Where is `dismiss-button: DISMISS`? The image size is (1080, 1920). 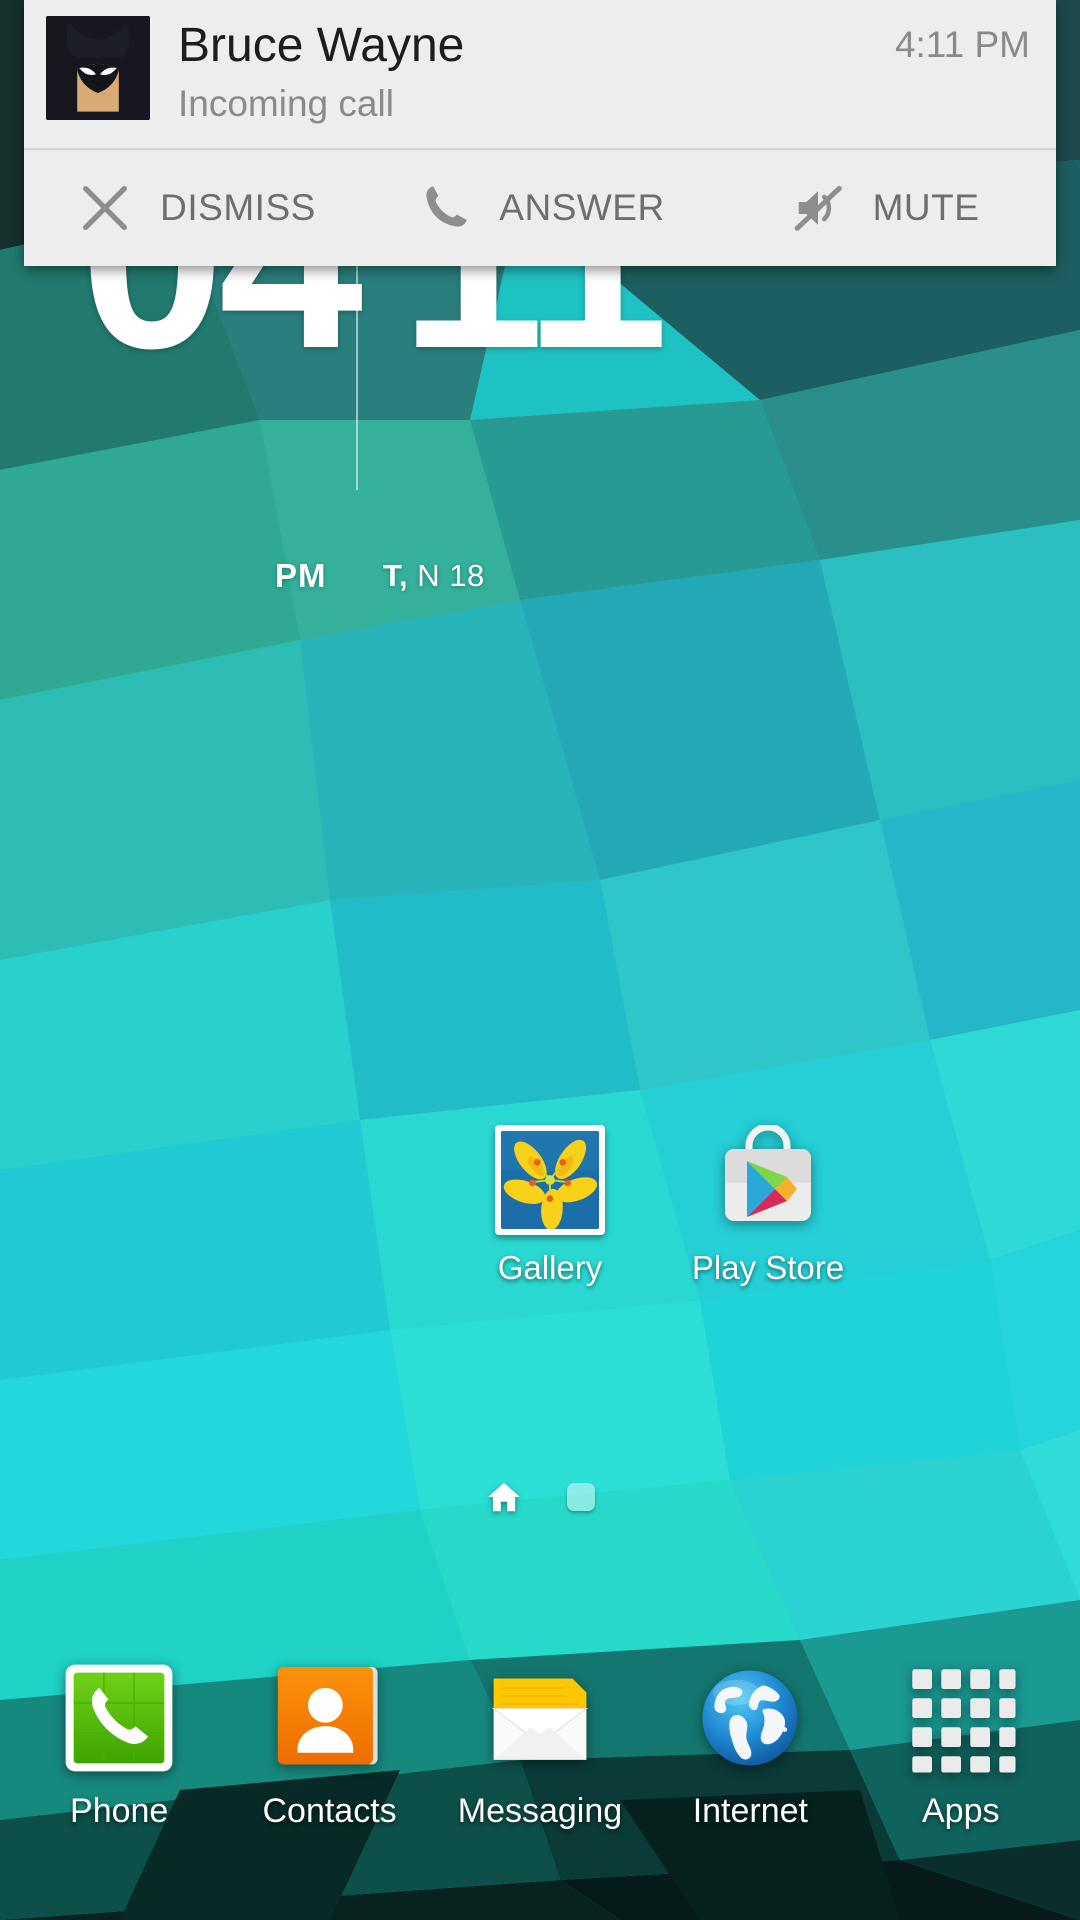
dismiss-button: DISMISS is located at coordinates (196, 208).